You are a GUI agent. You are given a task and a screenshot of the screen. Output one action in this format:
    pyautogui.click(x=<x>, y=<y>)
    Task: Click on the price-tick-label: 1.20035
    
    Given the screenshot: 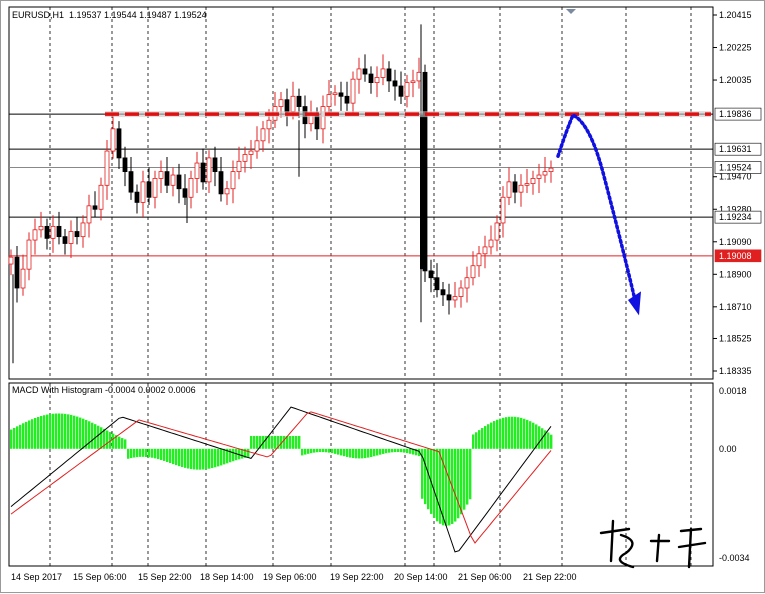 What is the action you would take?
    pyautogui.click(x=735, y=80)
    